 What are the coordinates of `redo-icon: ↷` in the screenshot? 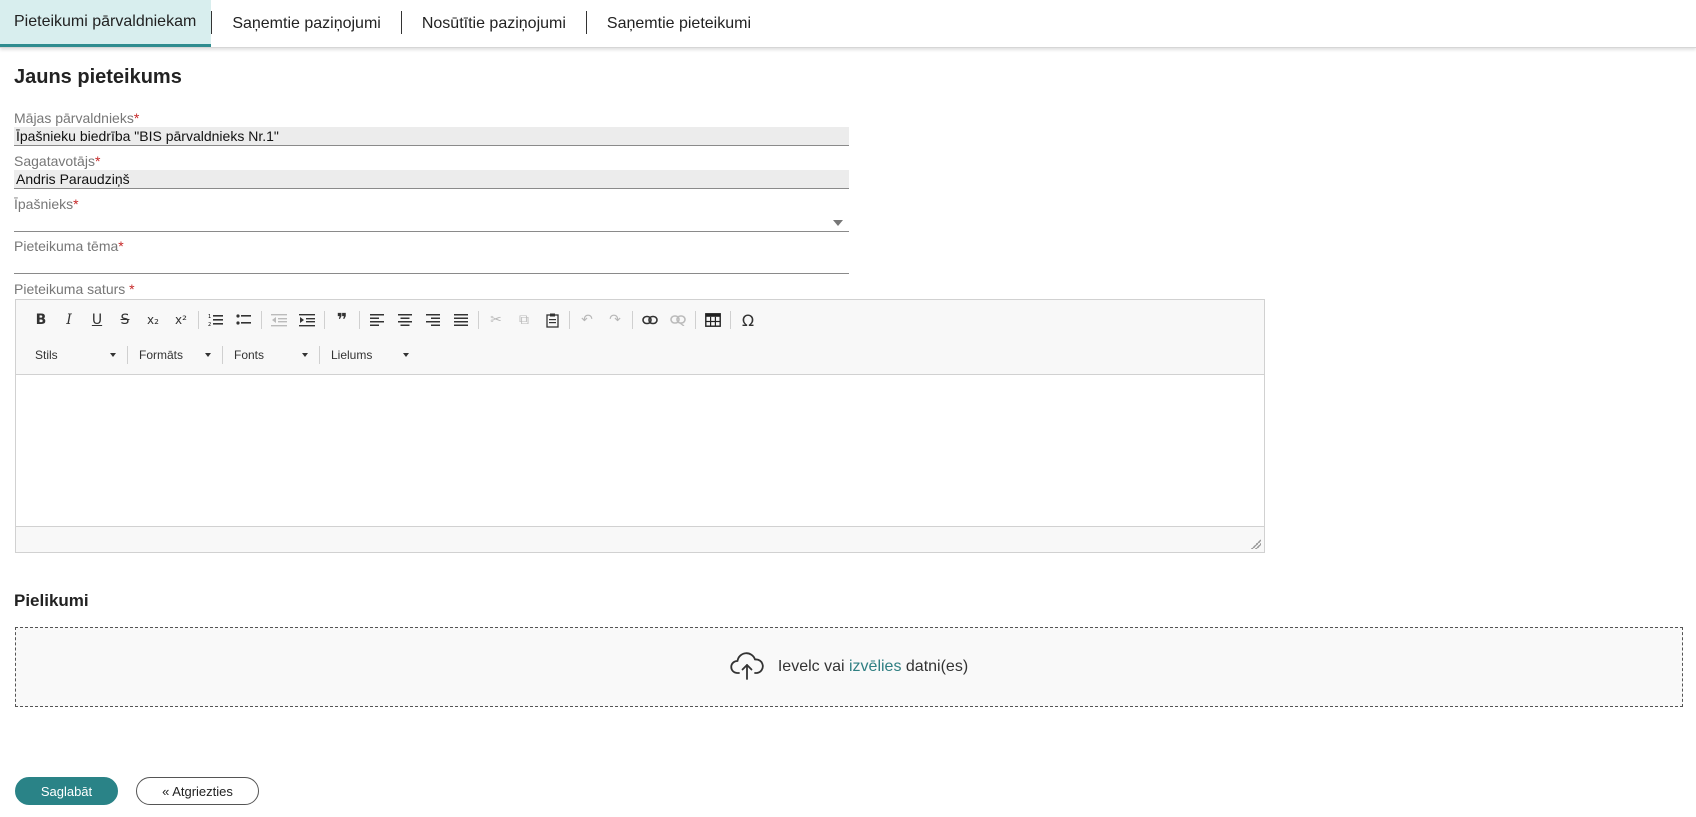 It's located at (615, 320).